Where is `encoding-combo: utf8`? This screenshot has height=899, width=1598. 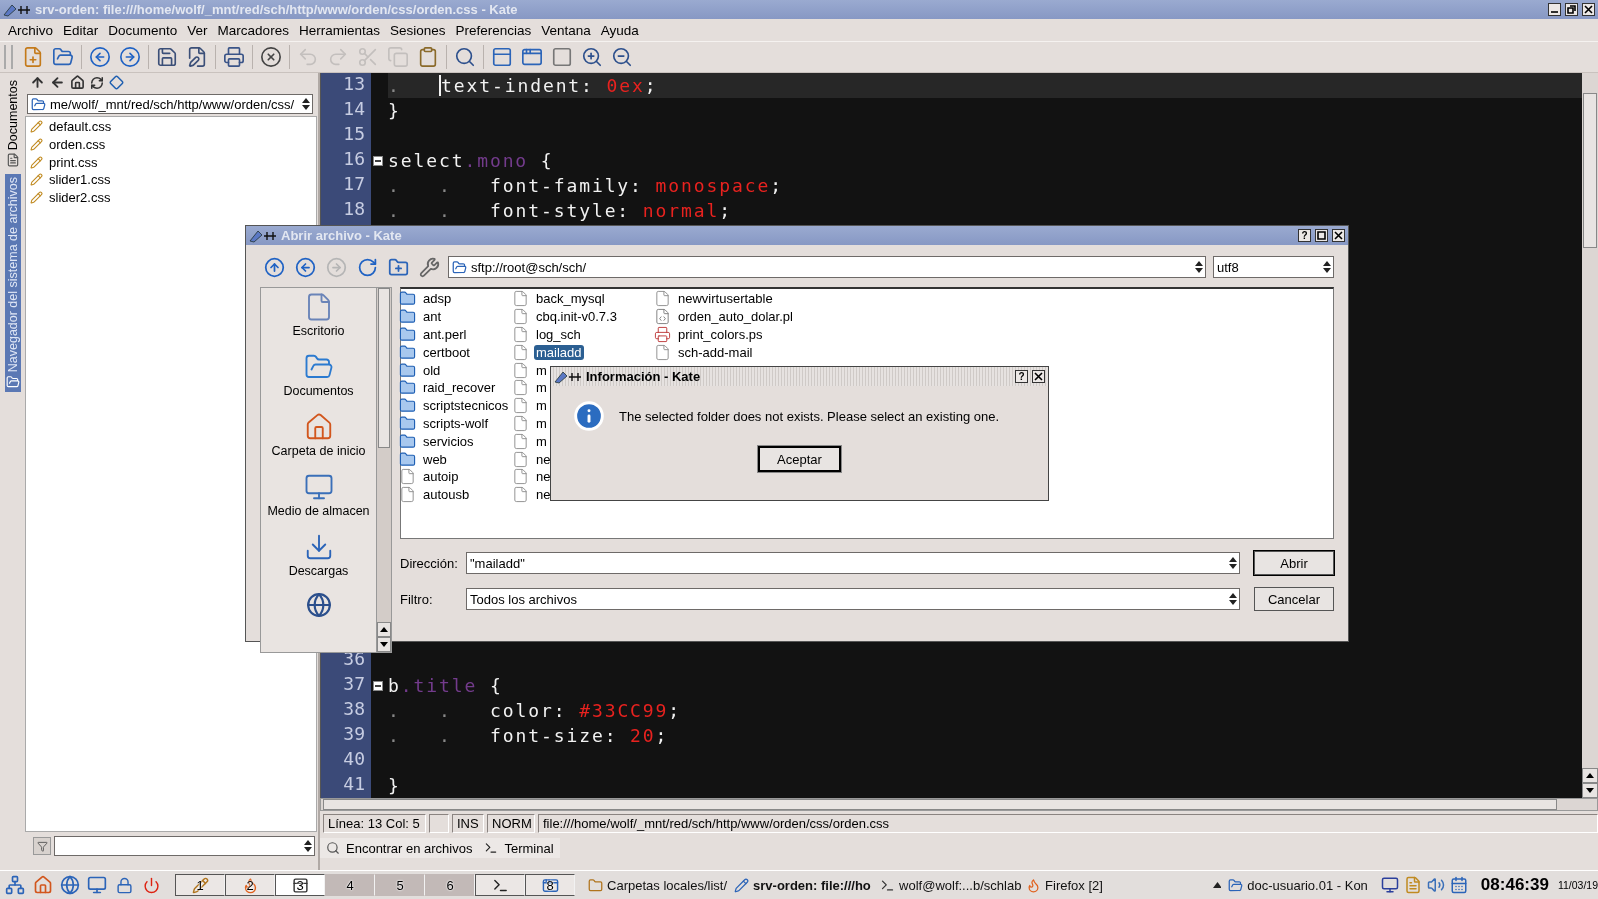 encoding-combo: utf8 is located at coordinates (1273, 267).